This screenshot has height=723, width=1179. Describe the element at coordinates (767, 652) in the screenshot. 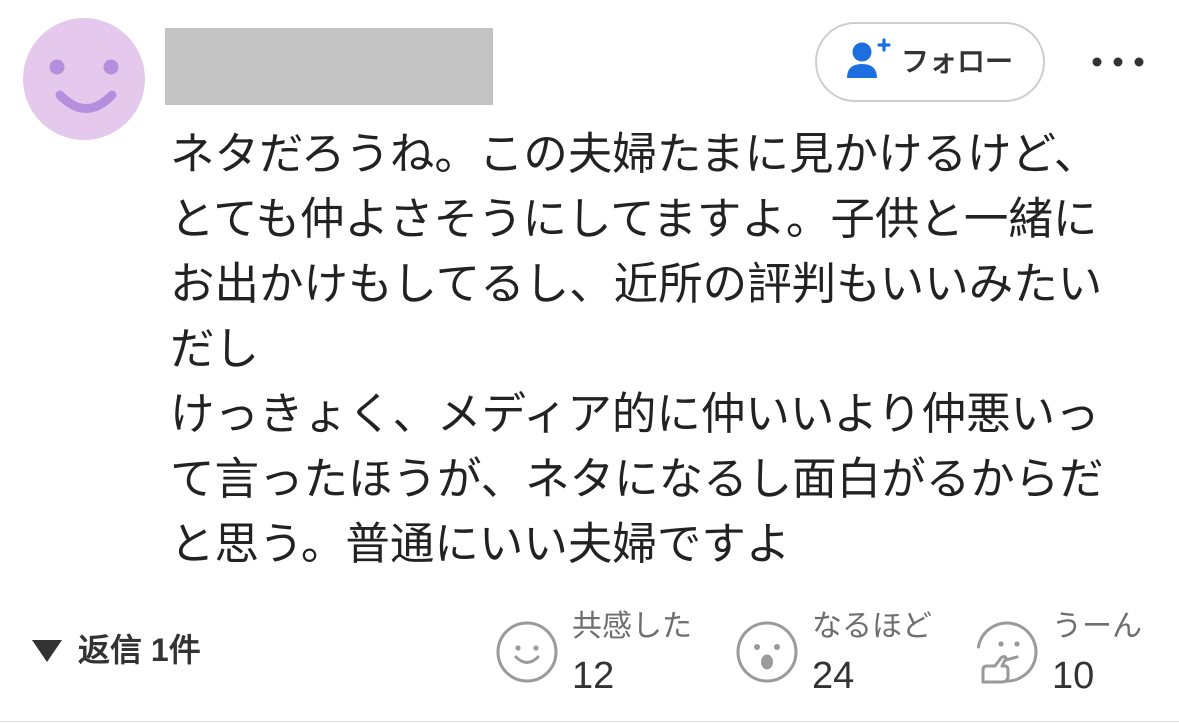

I see `surprised-face-icon` at that location.